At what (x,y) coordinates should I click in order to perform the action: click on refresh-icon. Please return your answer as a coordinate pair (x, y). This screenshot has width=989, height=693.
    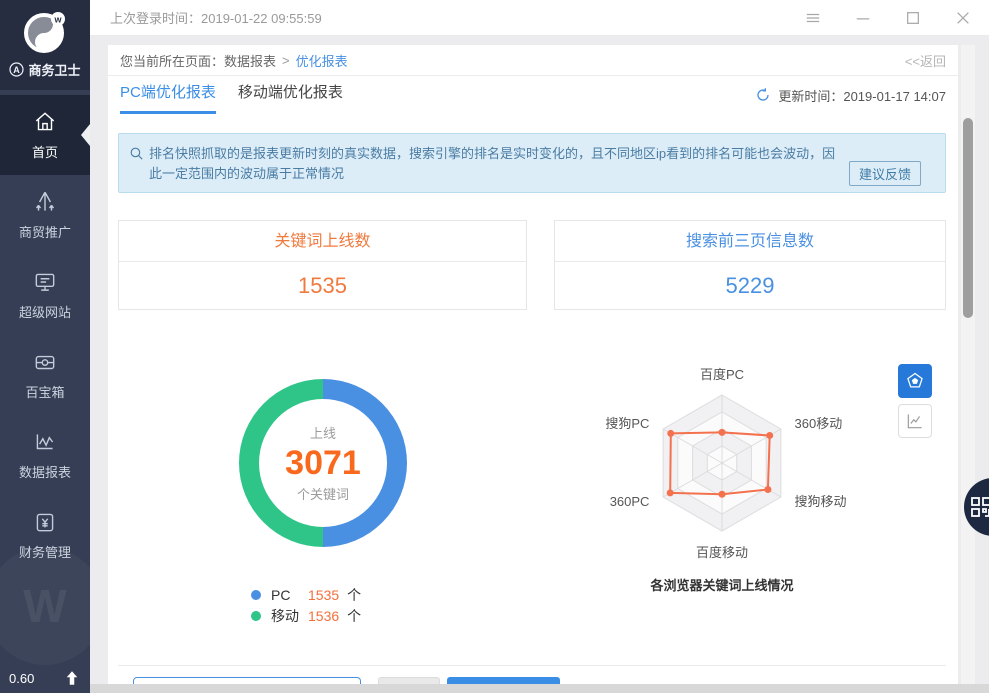
    Looking at the image, I should click on (763, 95).